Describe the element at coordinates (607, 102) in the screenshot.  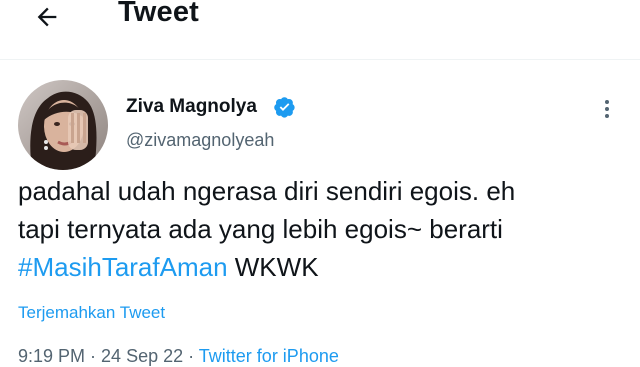
I see `more-vertical-icon` at that location.